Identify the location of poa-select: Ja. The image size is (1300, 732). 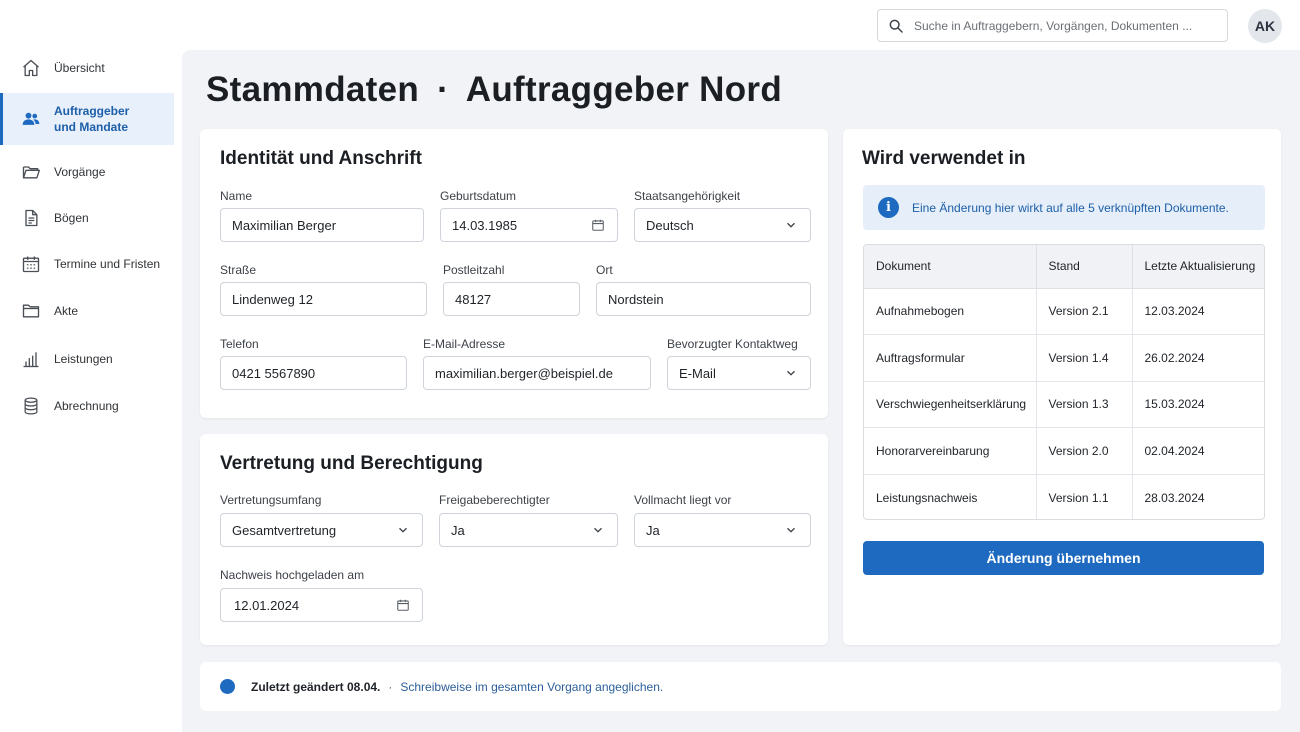
(722, 530).